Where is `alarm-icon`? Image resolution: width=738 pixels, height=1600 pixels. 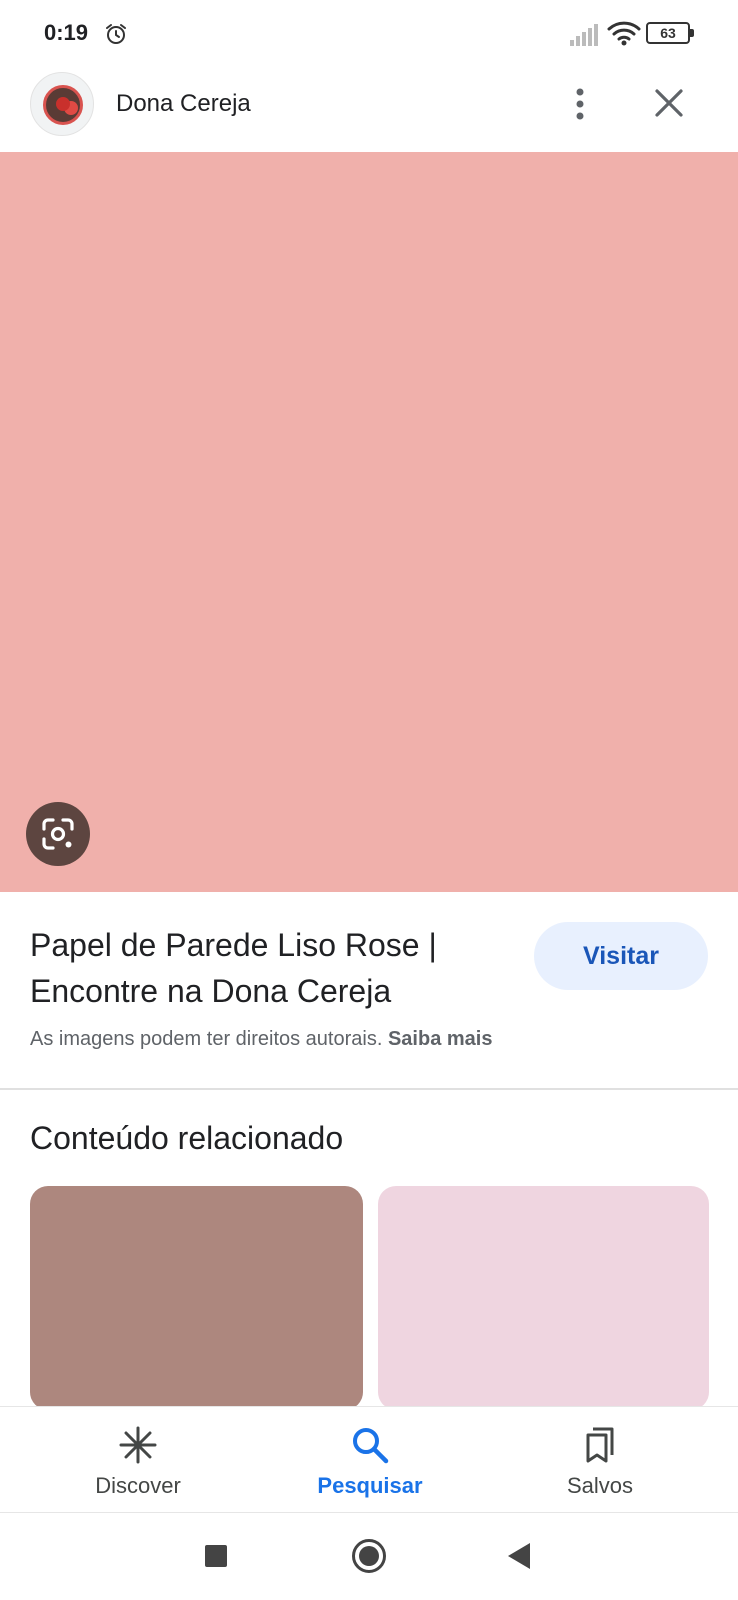
alarm-icon is located at coordinates (116, 34).